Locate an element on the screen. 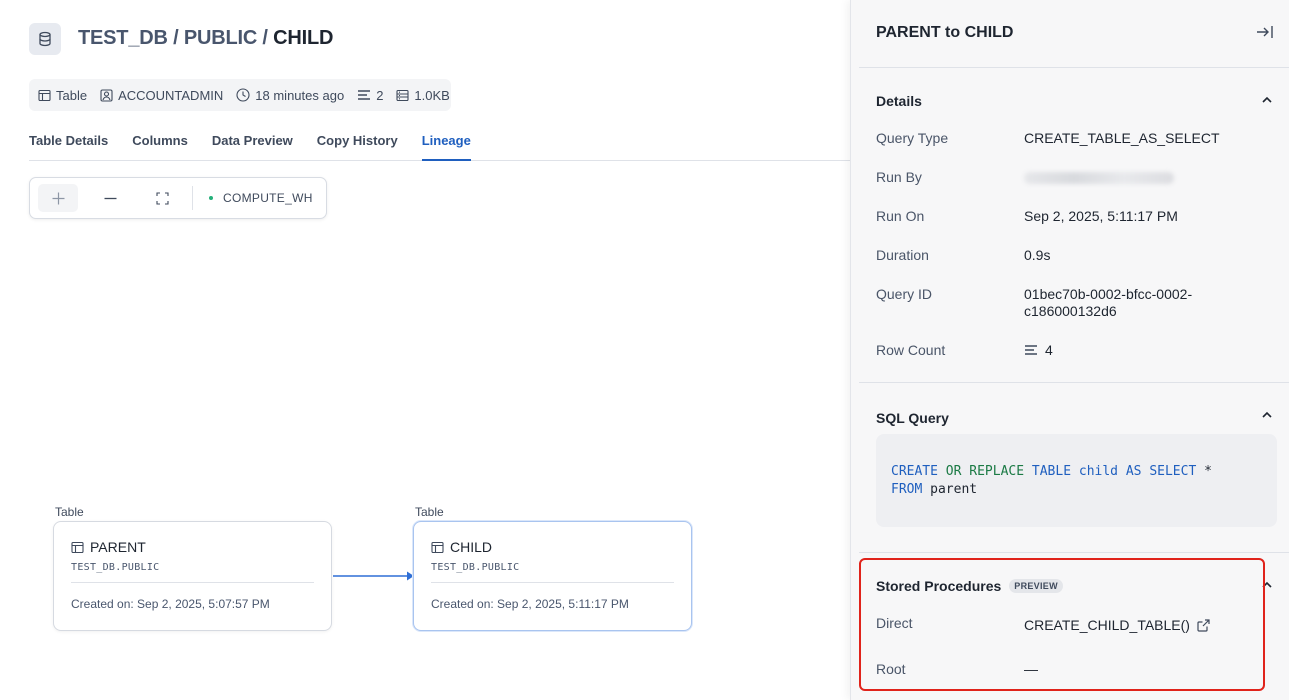 Image resolution: width=1289 pixels, height=700 pixels. stored-procedures-section-title: Stored Procedures PREVIEW is located at coordinates (969, 586).